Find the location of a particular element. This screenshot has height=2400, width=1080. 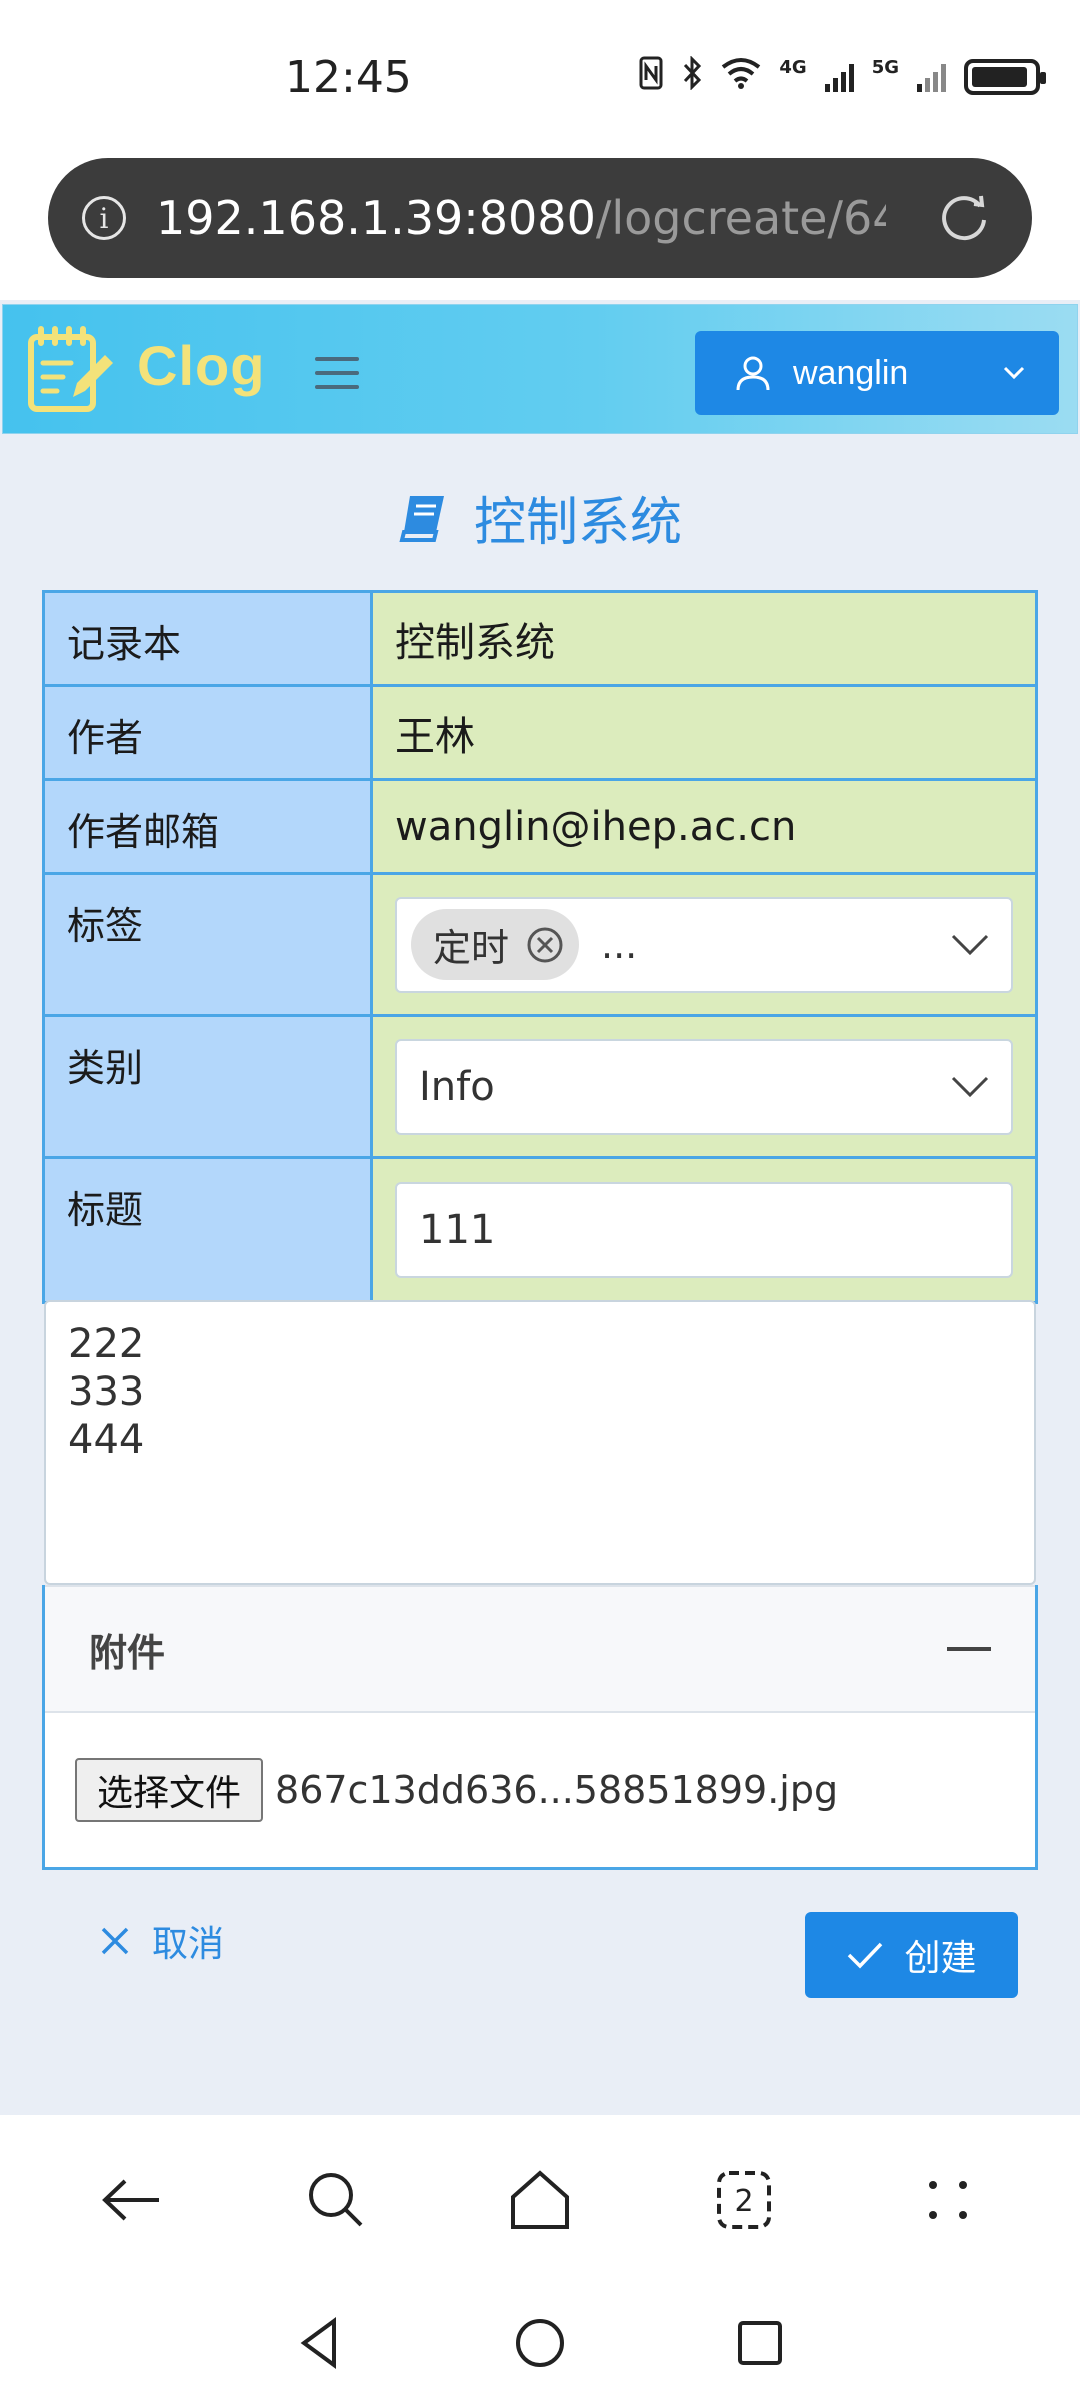

create-button: 创建 is located at coordinates (911, 1955).